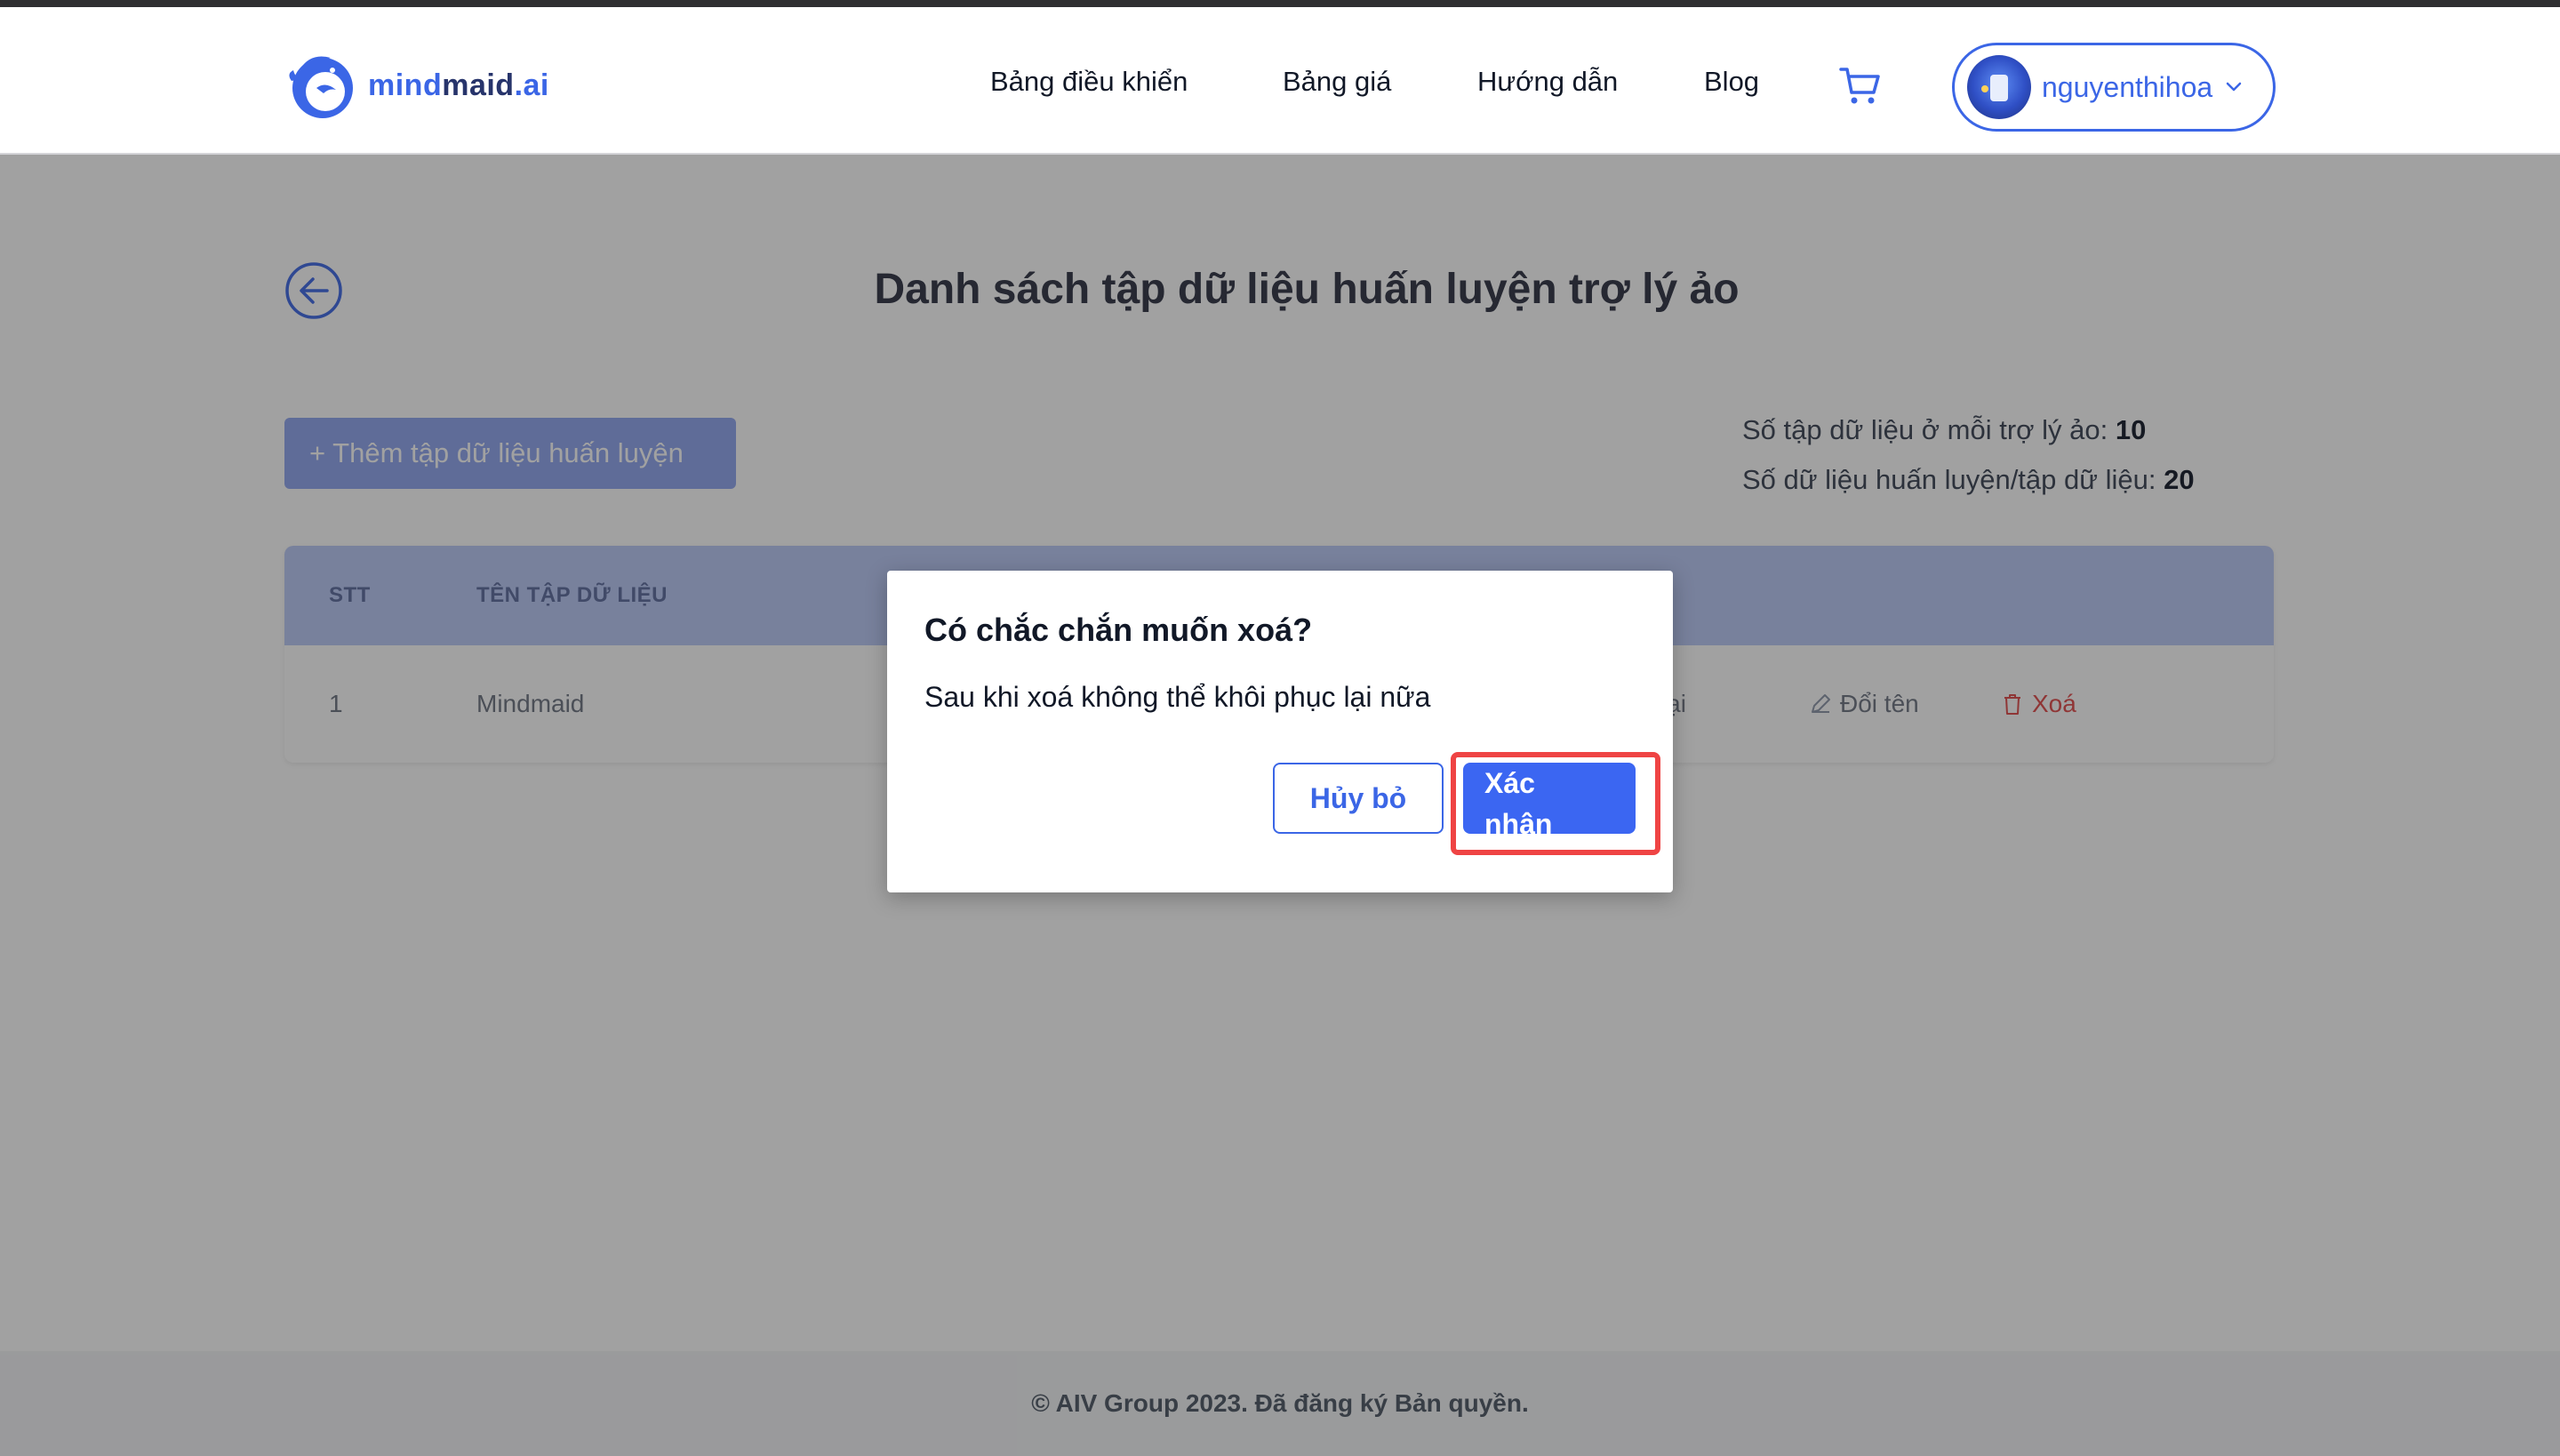 This screenshot has width=2560, height=1456. I want to click on dialog-title: Có chắc chắn muốn xoá?, so click(1118, 630).